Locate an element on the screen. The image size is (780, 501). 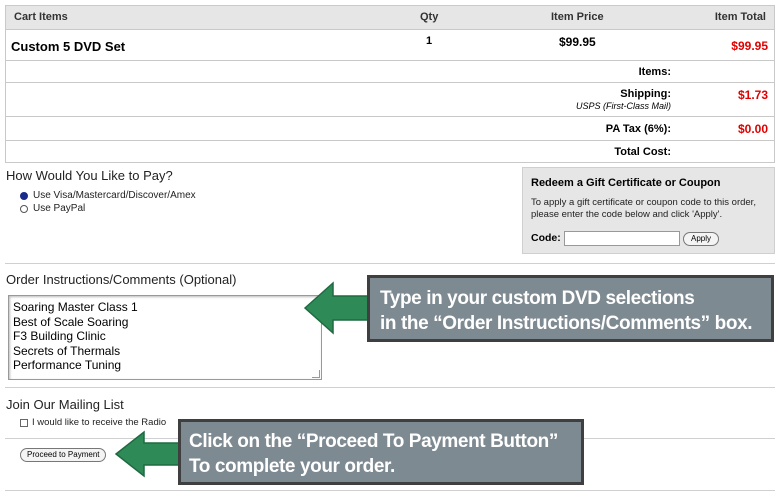
resize-handle-icon is located at coordinates (316, 374).